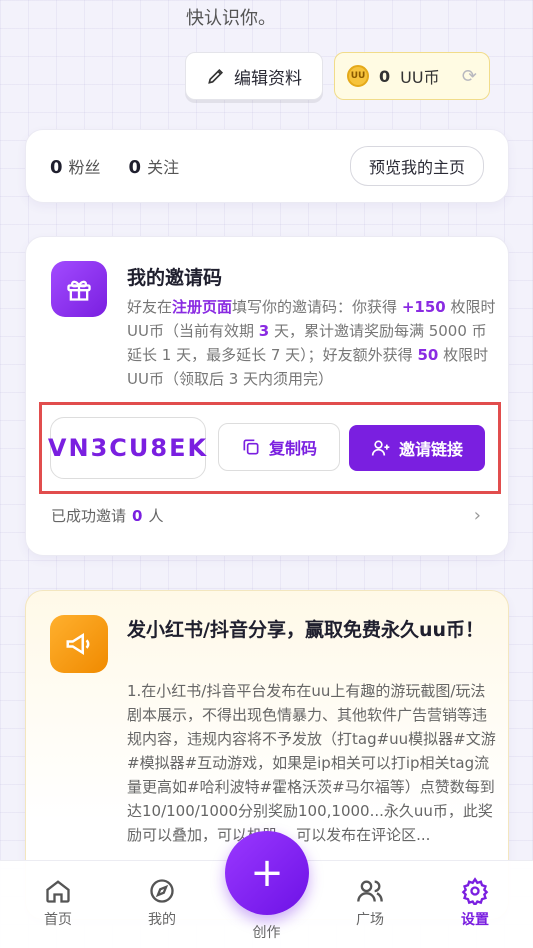  I want to click on gear-icon, so click(475, 891).